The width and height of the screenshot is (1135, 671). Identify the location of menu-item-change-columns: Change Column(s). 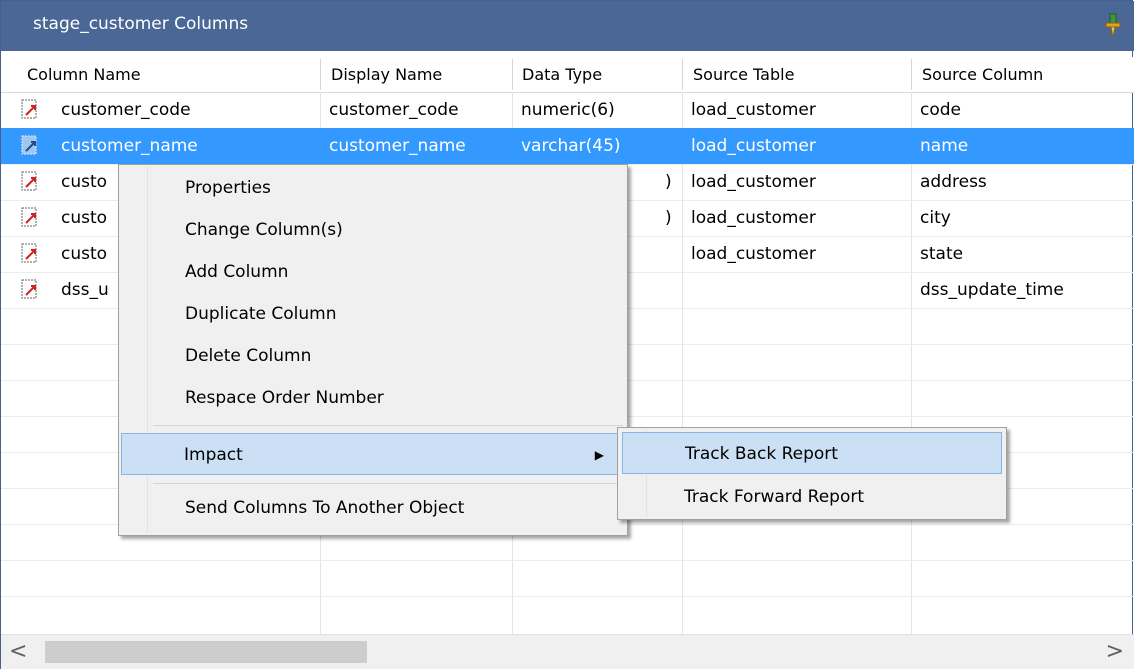
(373, 230).